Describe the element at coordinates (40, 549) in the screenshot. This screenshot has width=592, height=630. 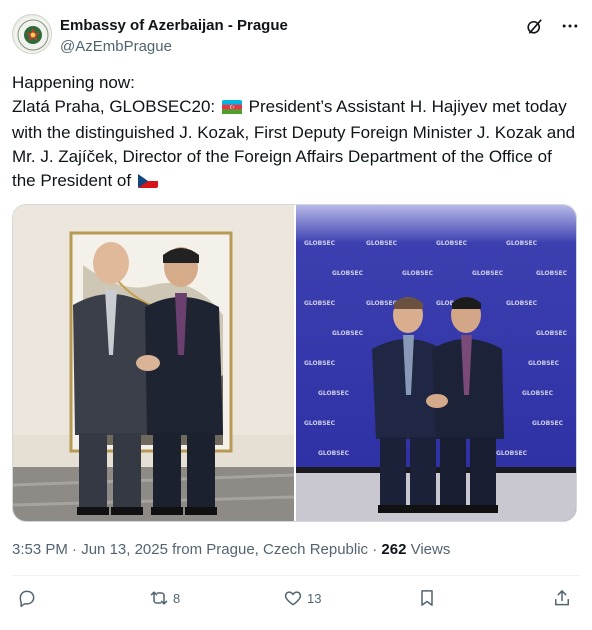
I see `tweet-time: 3:53 PM` at that location.